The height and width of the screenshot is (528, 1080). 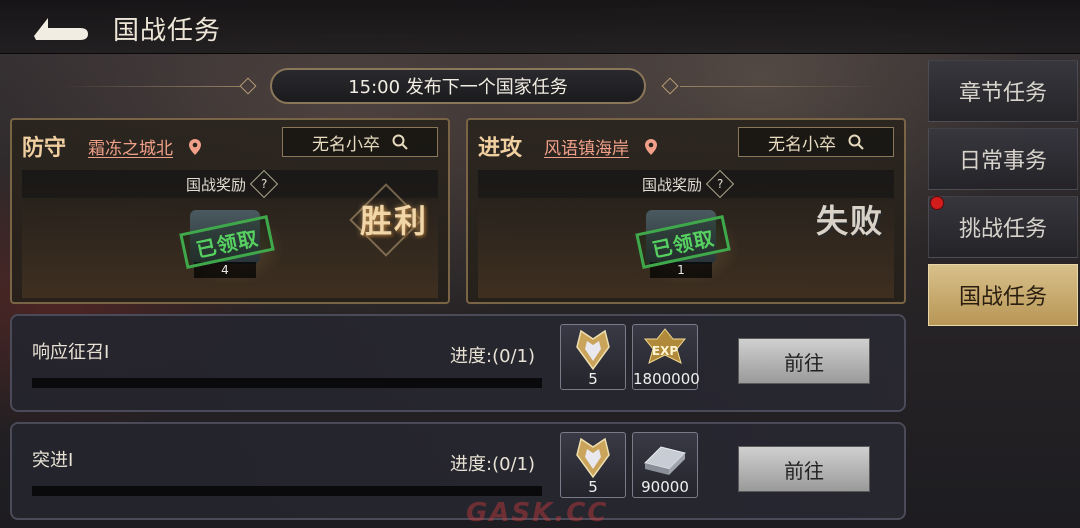 I want to click on notification-dot, so click(x=937, y=203).